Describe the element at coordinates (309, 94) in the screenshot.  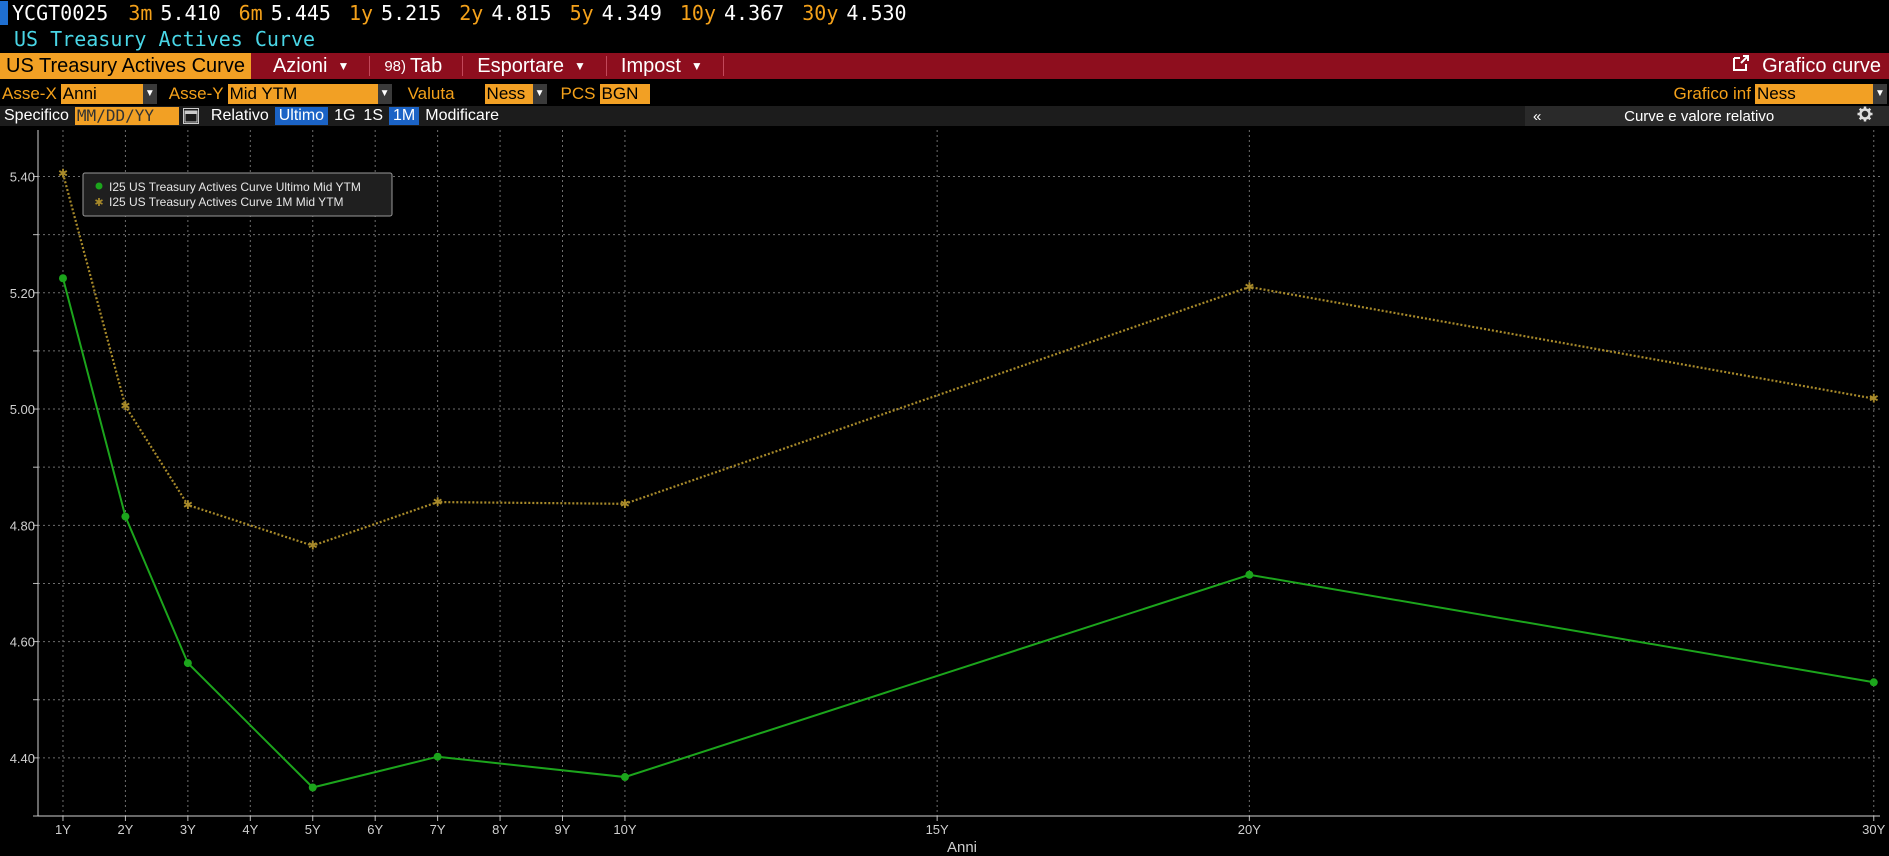
I see `asse-y-select: Mid YTM ▼` at that location.